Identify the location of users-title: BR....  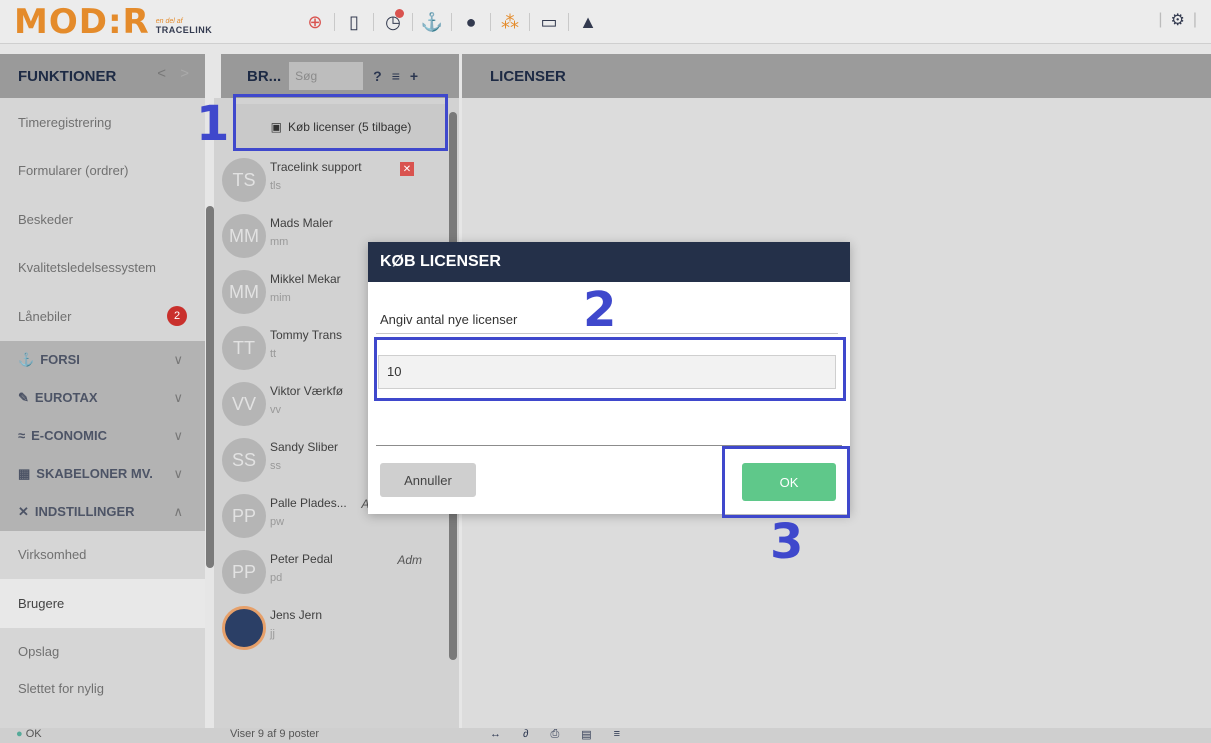
(264, 76).